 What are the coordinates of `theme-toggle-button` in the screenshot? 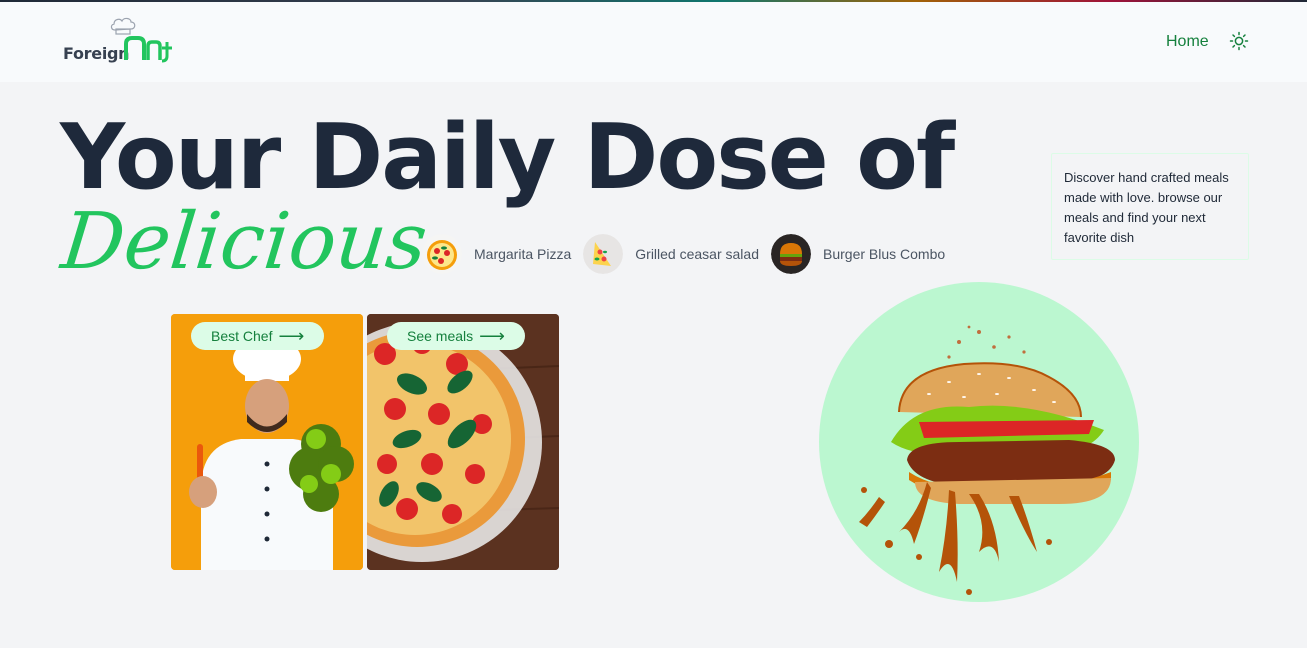 It's located at (1239, 41).